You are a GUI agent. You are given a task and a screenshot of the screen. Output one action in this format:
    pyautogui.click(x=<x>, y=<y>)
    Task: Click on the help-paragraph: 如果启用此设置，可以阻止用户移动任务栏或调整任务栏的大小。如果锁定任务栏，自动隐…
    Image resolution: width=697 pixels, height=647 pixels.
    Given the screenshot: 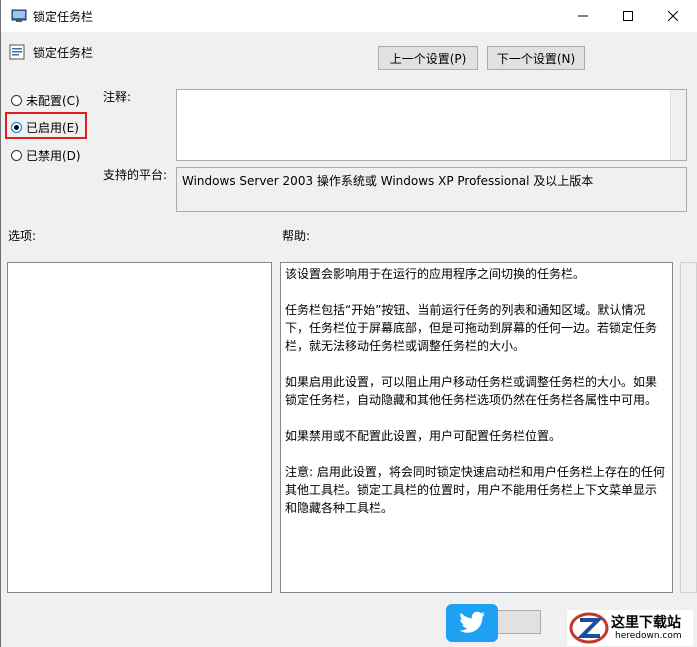 What is the action you would take?
    pyautogui.click(x=471, y=391)
    